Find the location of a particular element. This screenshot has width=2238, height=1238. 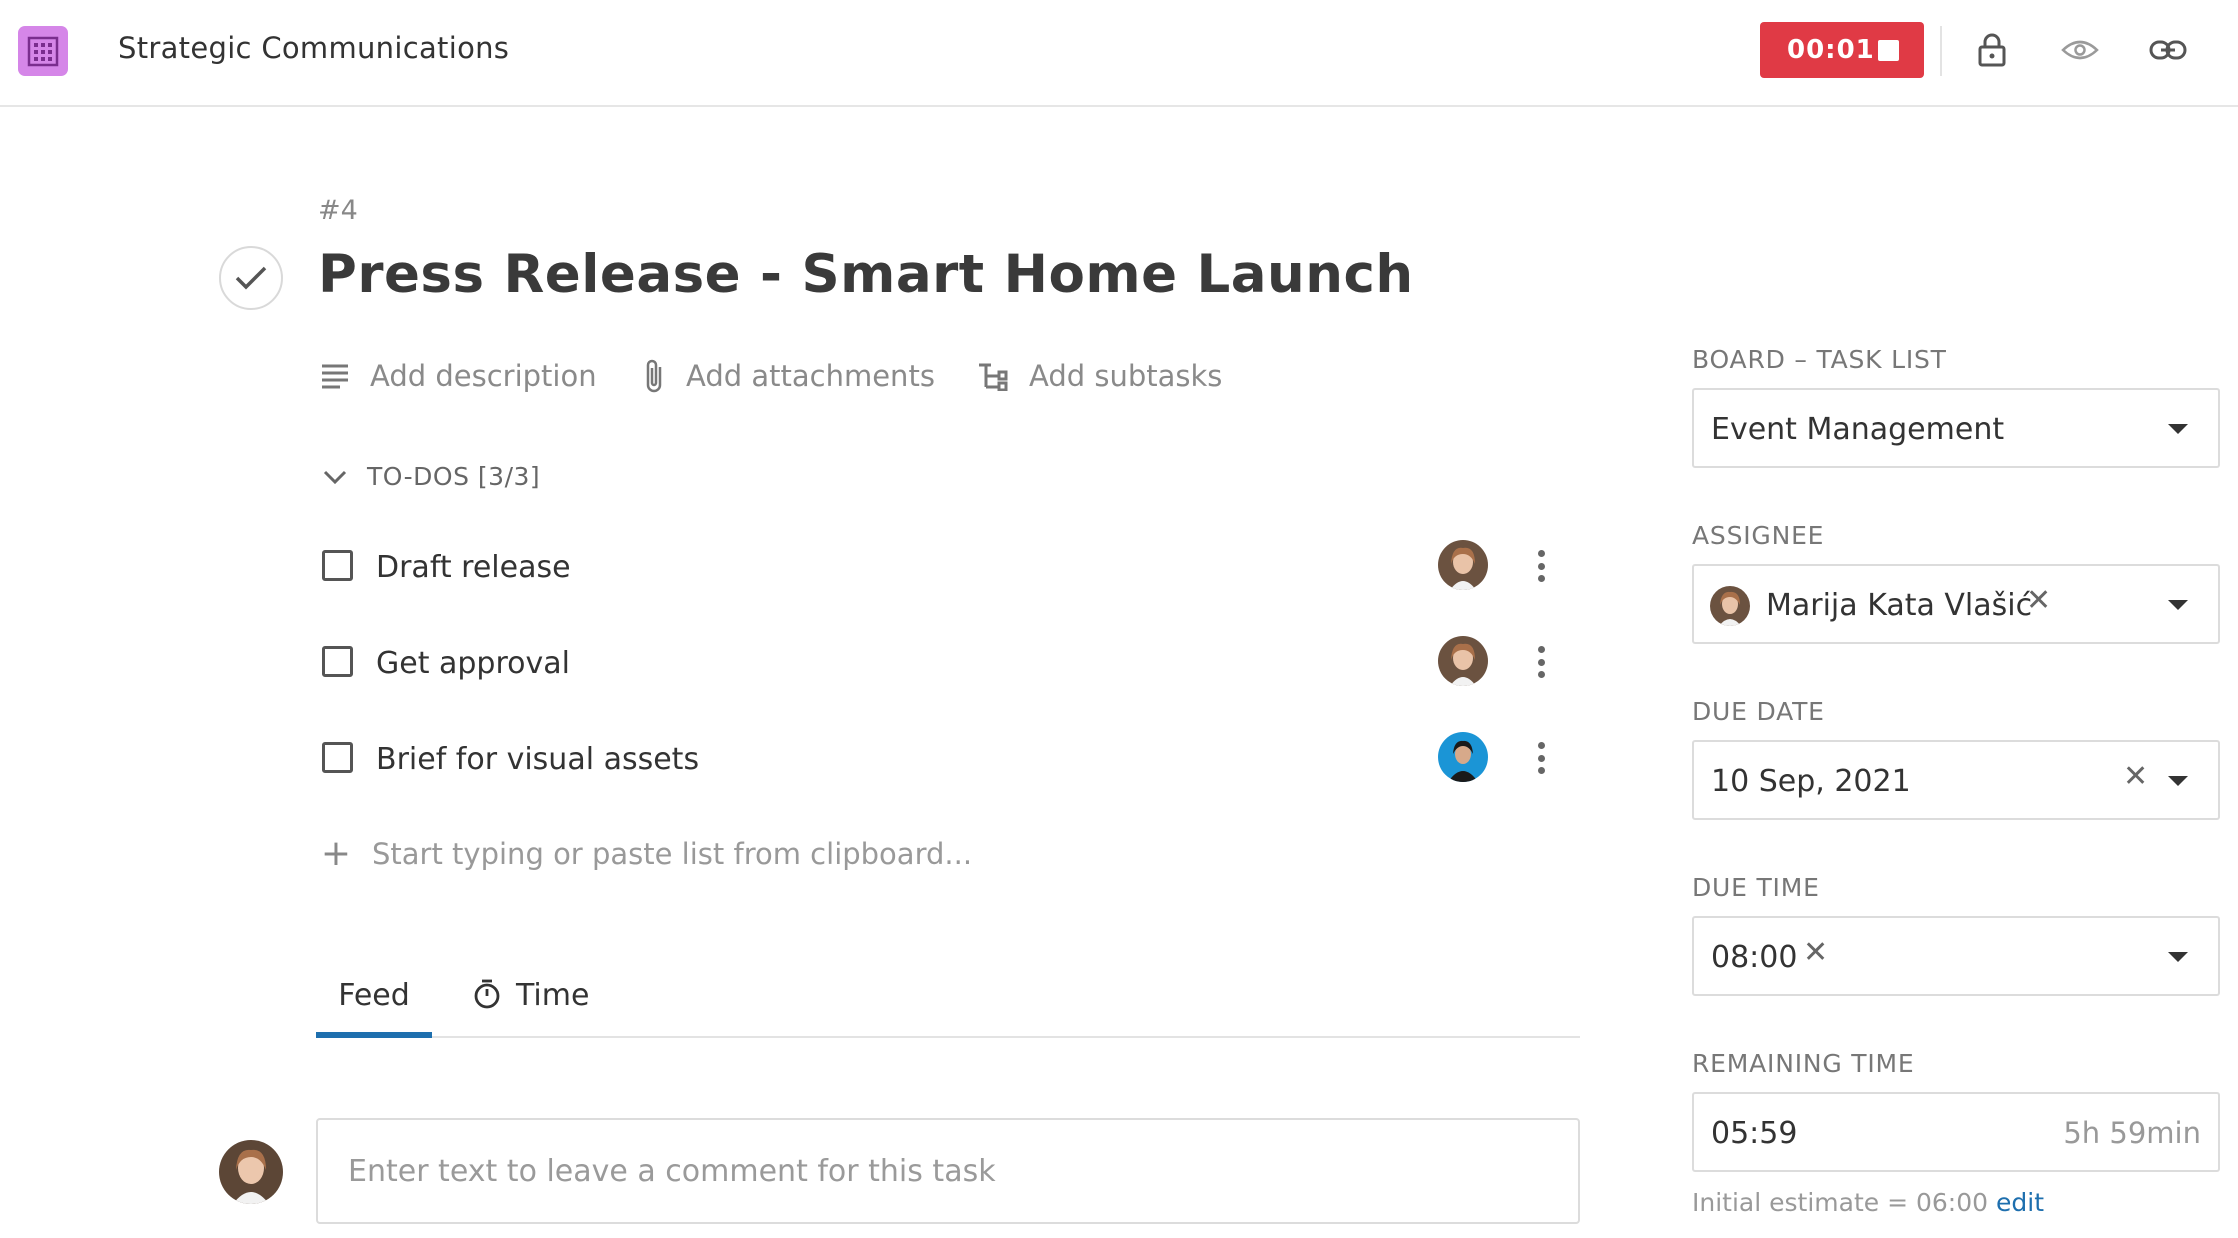

chevron-down-icon is located at coordinates (335, 477).